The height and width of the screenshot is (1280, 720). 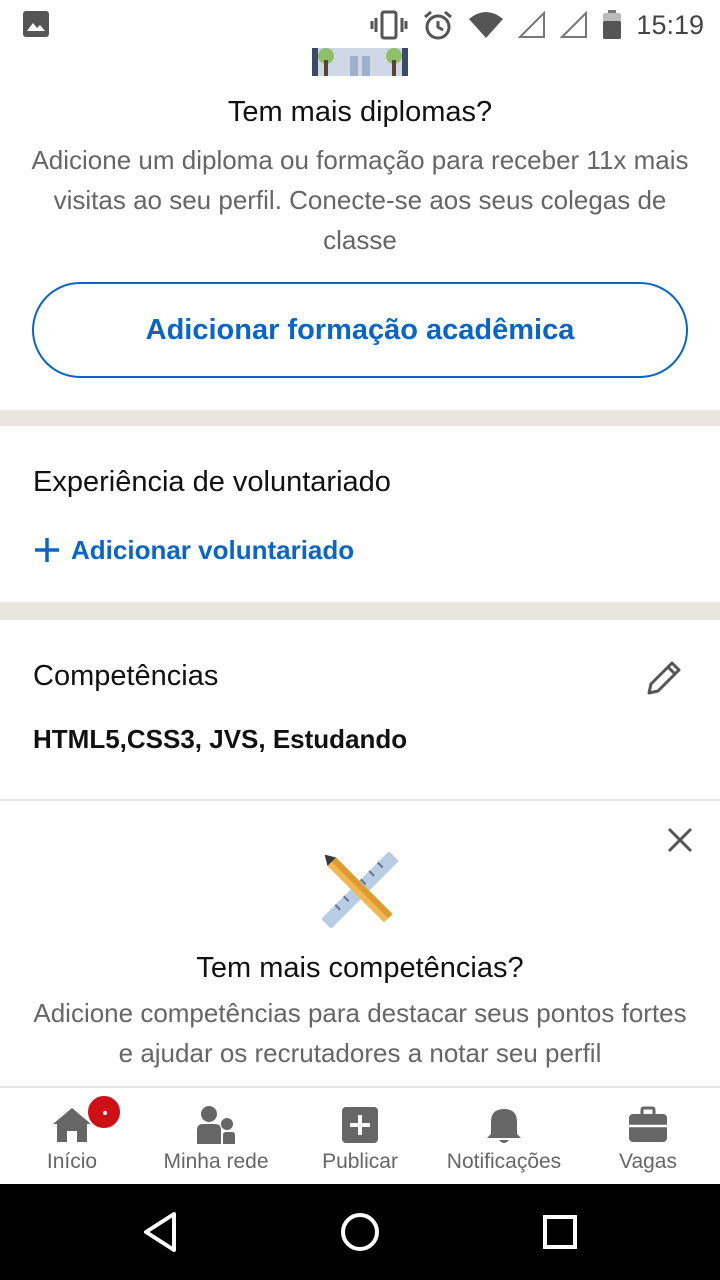 I want to click on nav-item-post: Publicar, so click(x=360, y=1136).